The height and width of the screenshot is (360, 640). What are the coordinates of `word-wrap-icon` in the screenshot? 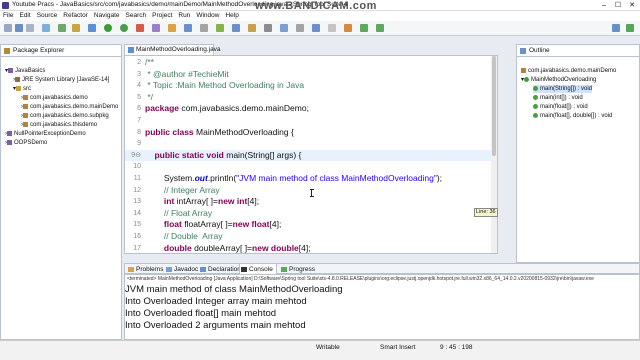 It's located at (316, 28).